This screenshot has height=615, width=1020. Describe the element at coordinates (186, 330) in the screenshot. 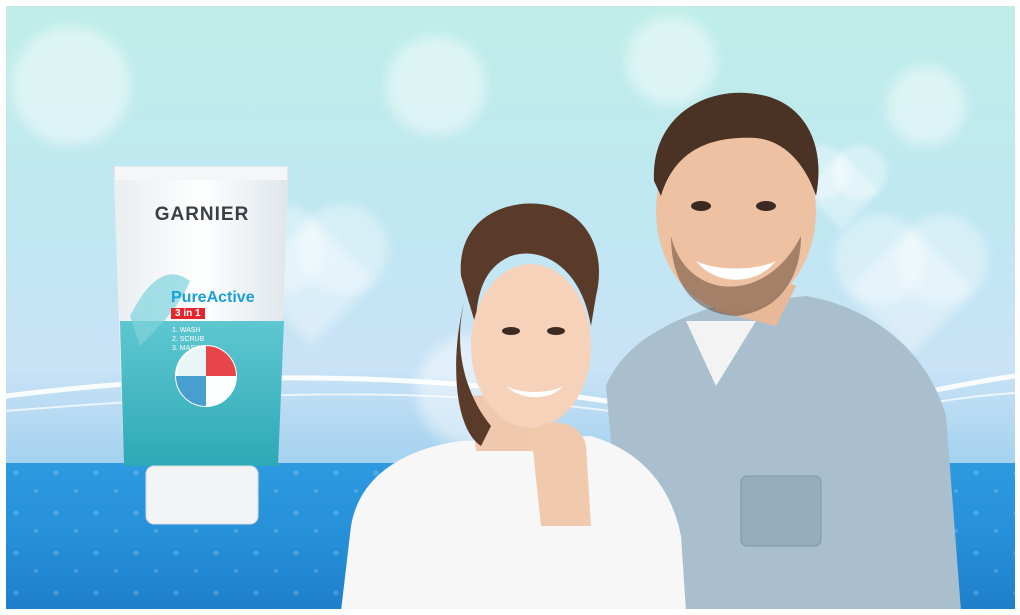

I see `benefit-wash: 1. WASH` at that location.